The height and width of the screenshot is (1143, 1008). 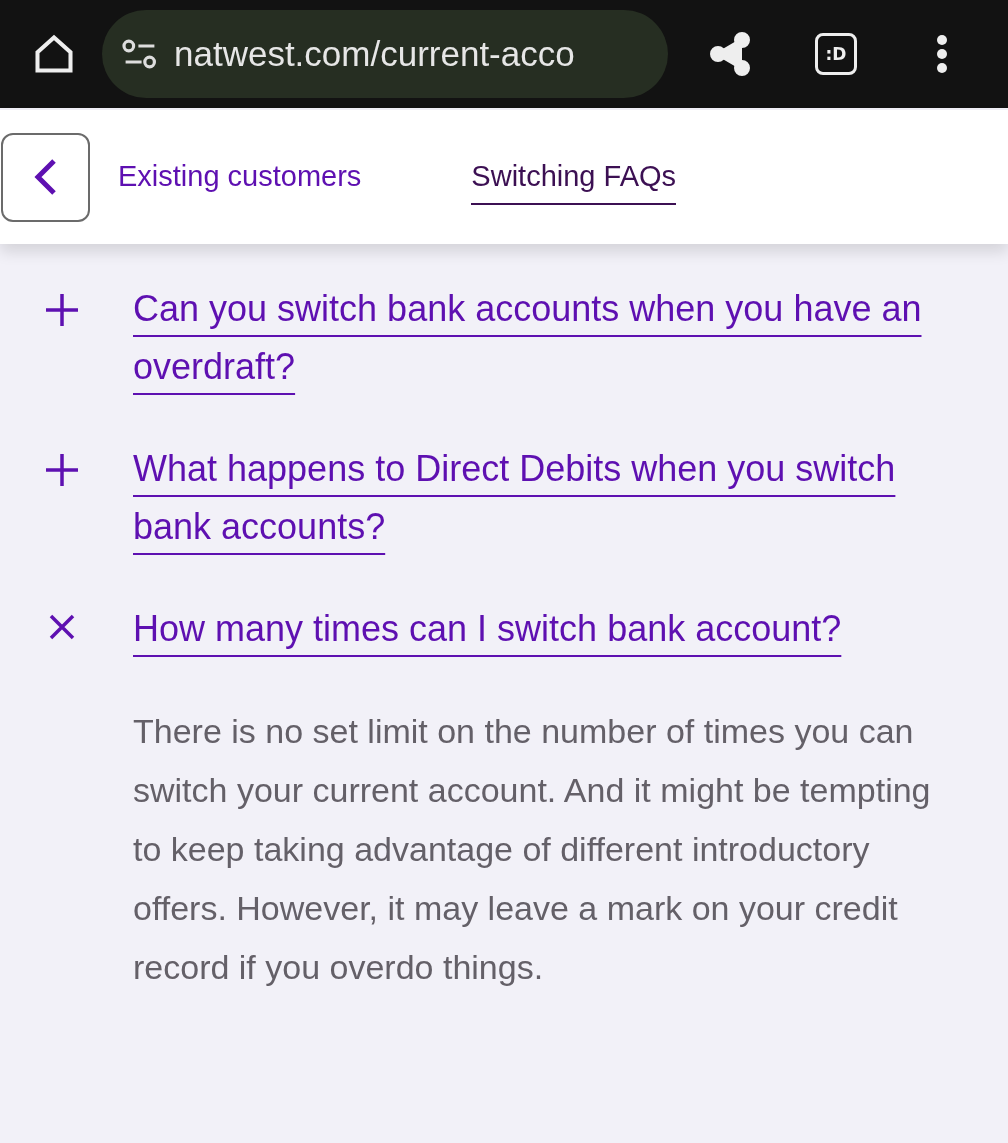 I want to click on faq-question: What happens to Direct Debits when you switch bank accounts?, so click(x=548, y=498).